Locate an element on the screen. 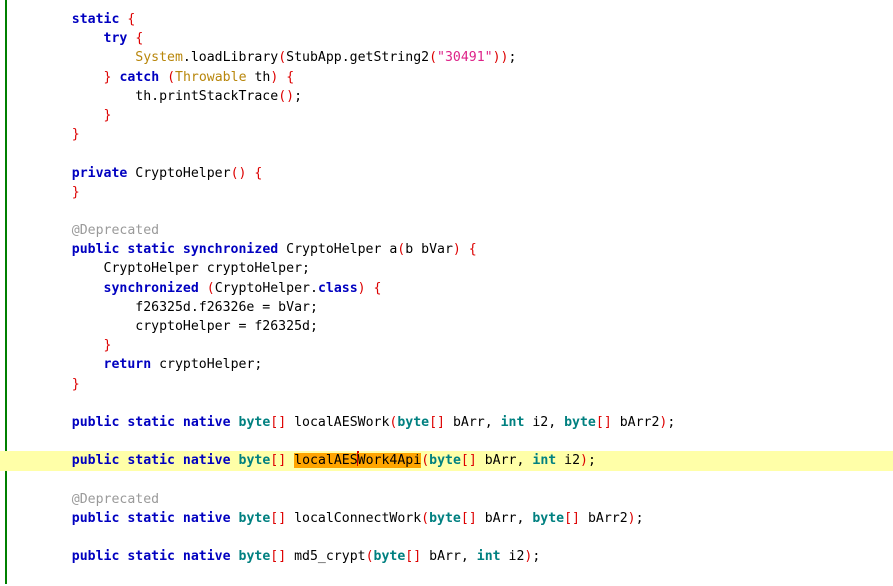 Image resolution: width=893 pixels, height=586 pixels. code-token: bArr2 is located at coordinates (604, 518).